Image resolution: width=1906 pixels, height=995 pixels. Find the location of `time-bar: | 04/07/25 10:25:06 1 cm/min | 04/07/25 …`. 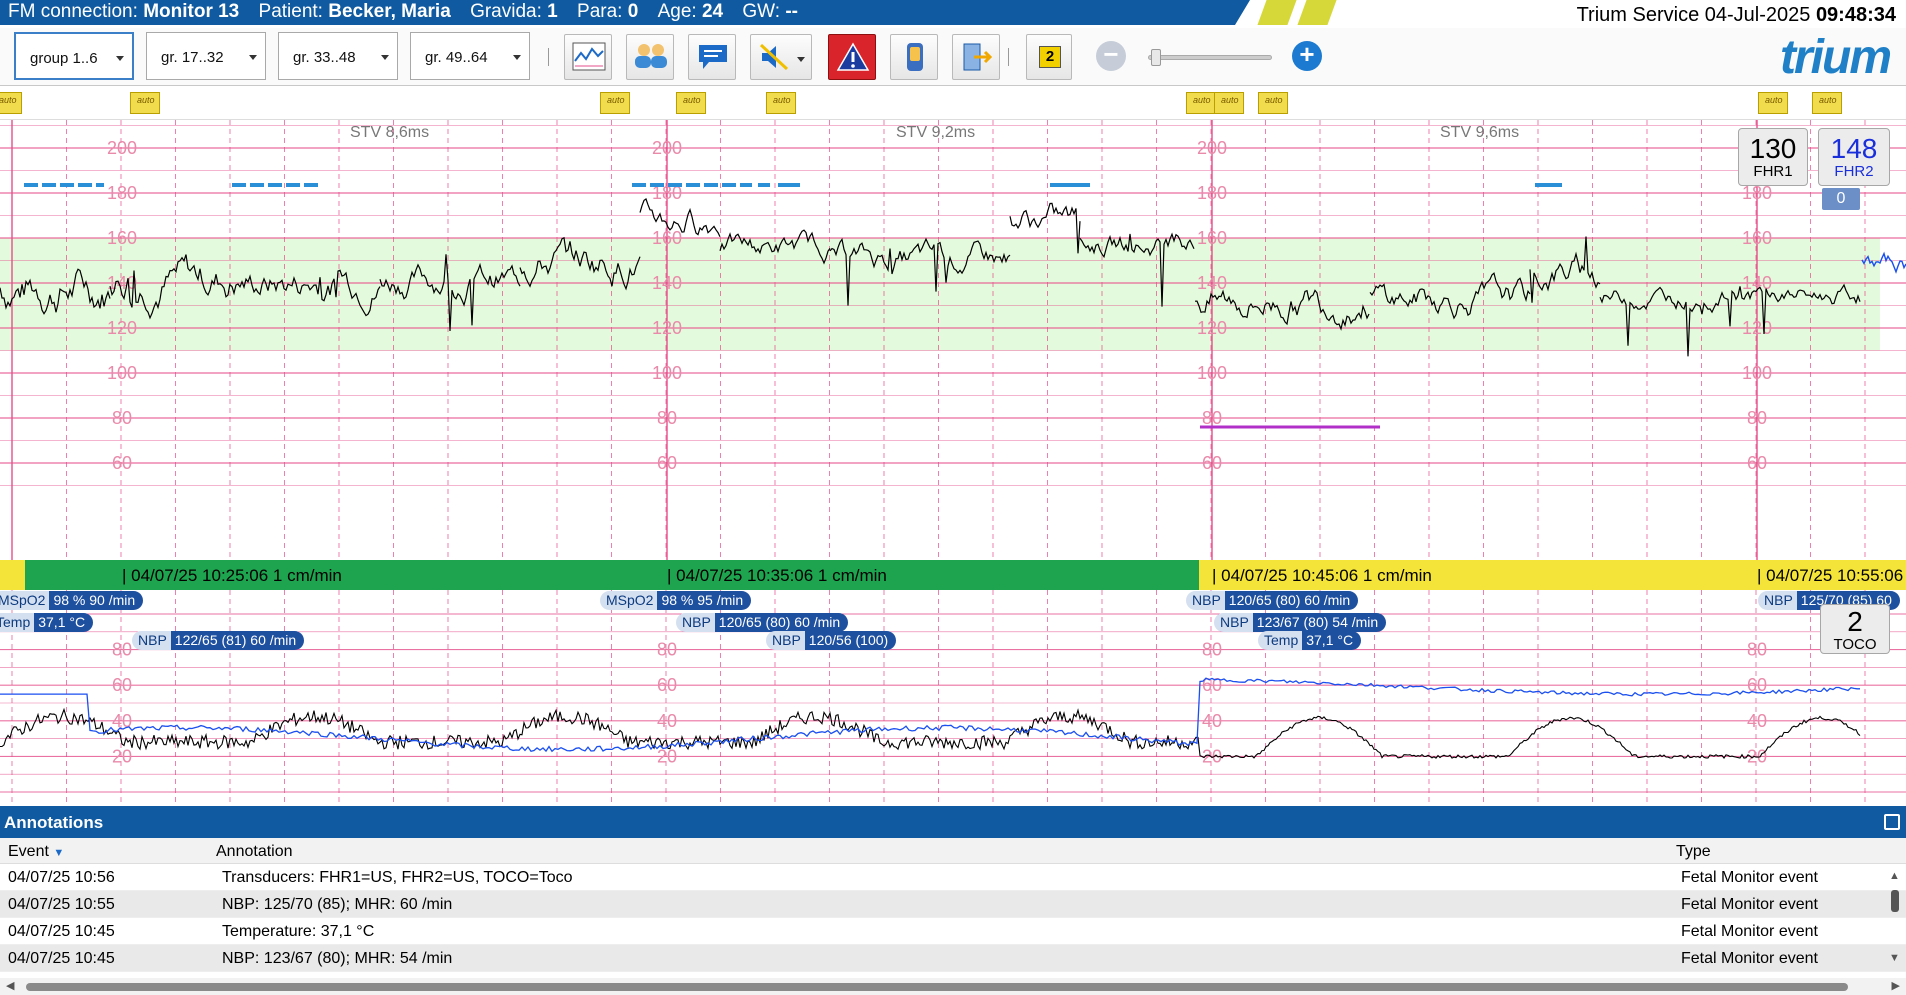

time-bar: | 04/07/25 10:25:06 1 cm/min | 04/07/25 … is located at coordinates (953, 575).